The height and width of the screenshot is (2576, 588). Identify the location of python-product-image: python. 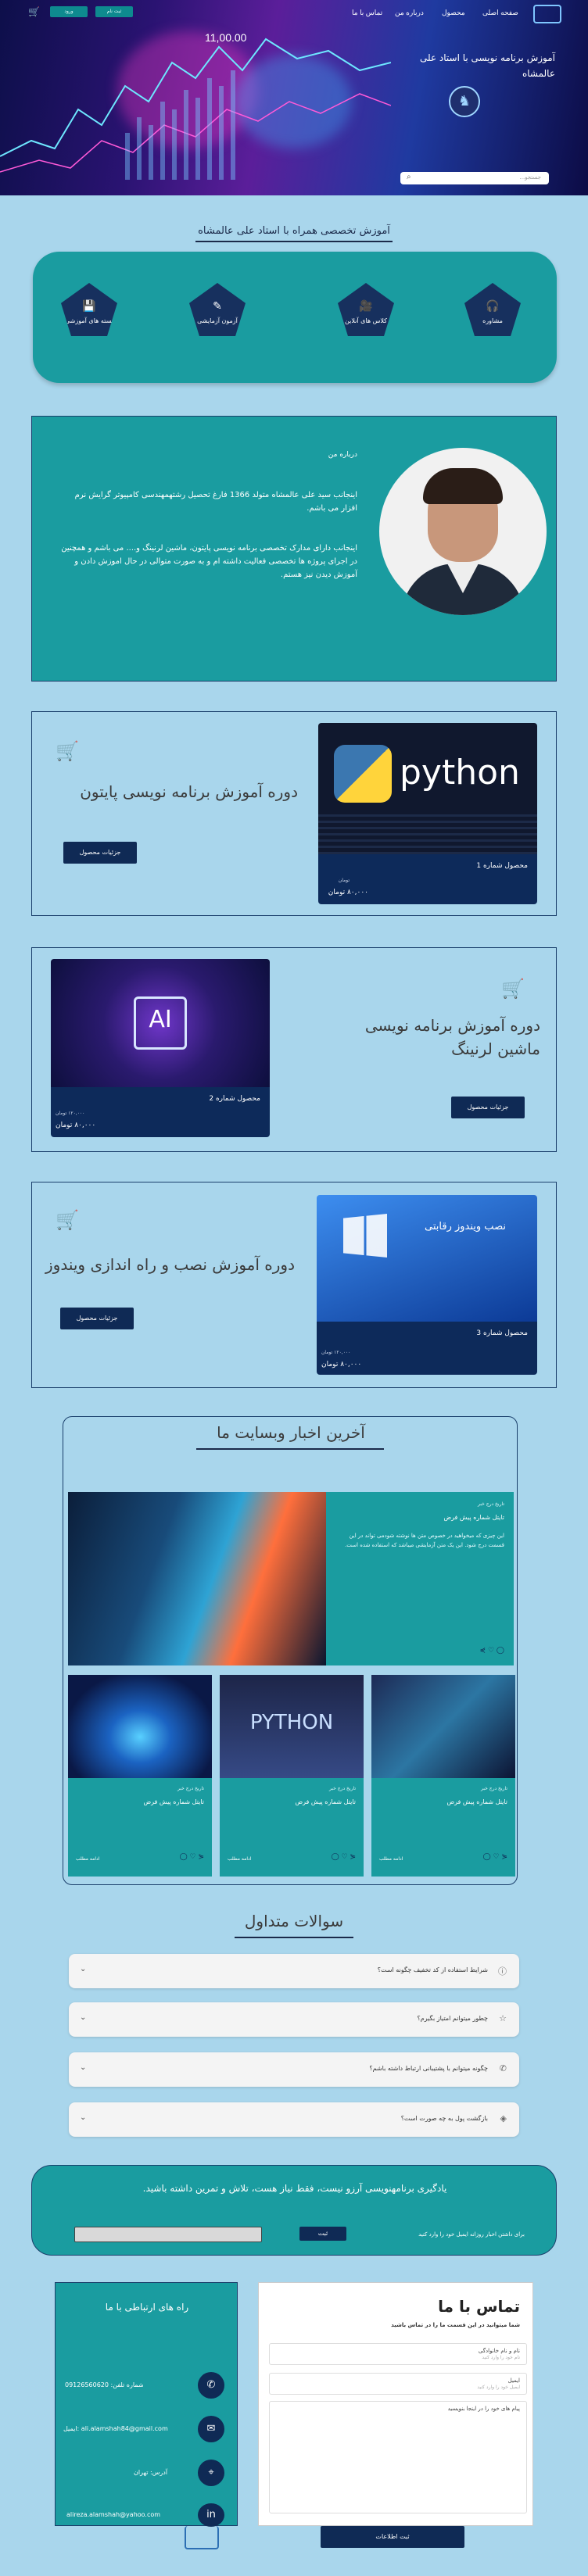
(428, 788).